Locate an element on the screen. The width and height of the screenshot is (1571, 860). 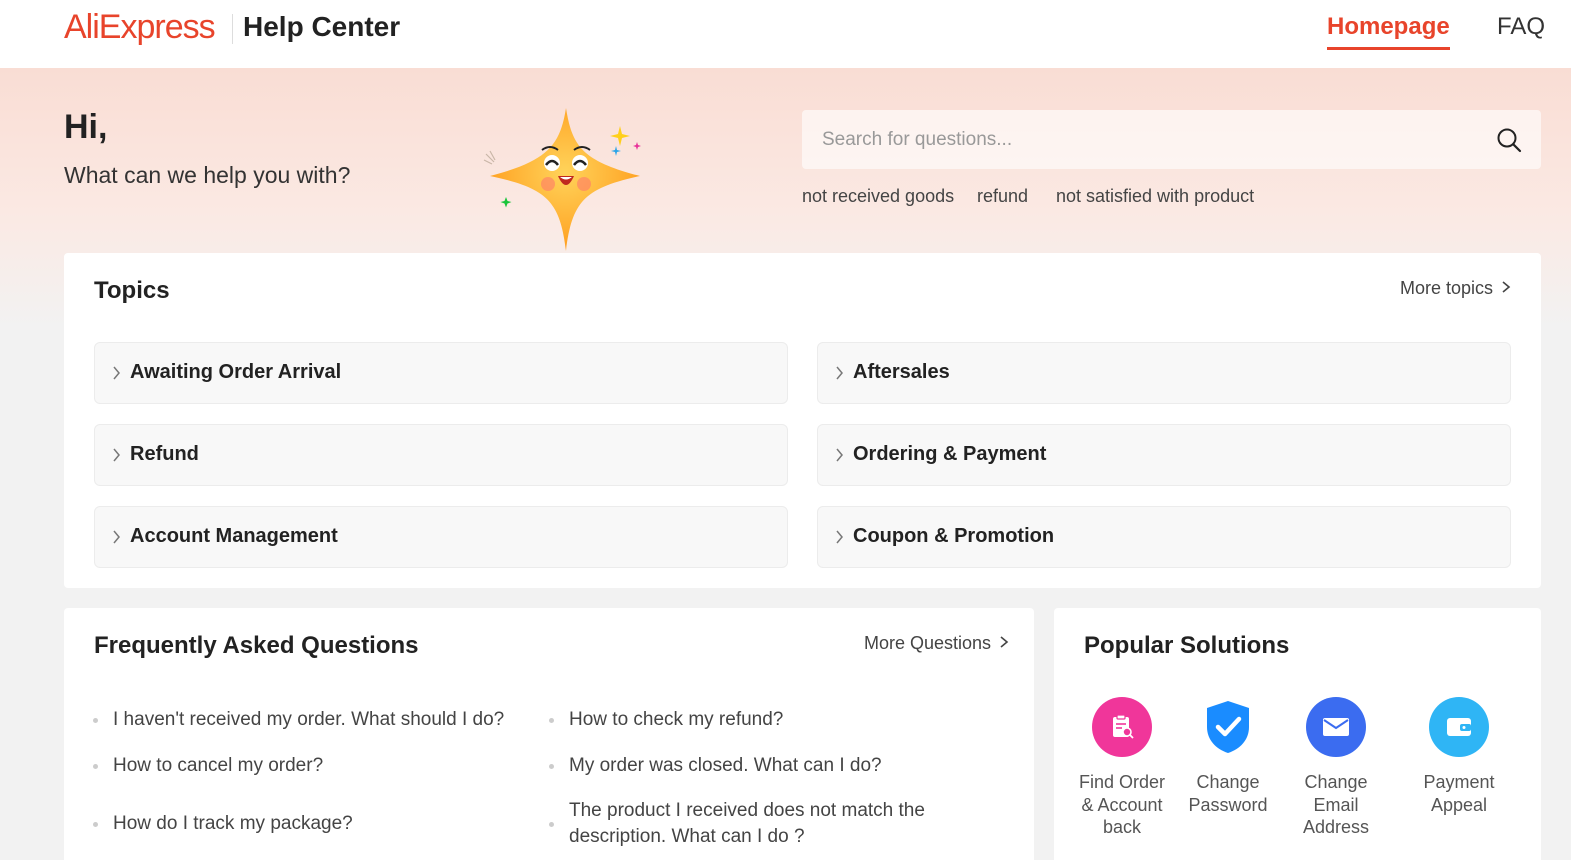
topic-label: Refund is located at coordinates (164, 454).